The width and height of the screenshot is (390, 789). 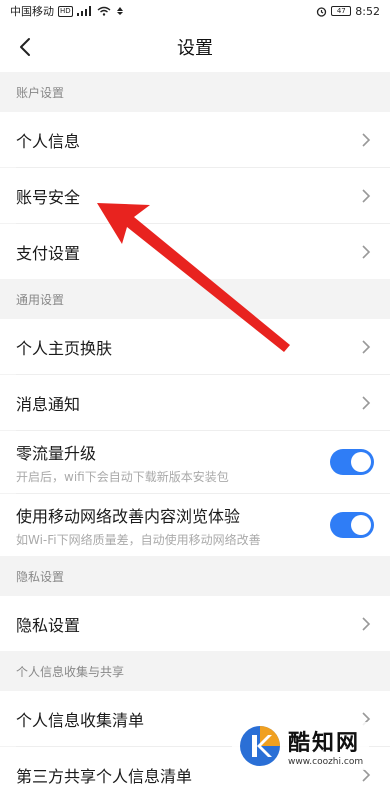 What do you see at coordinates (56, 453) in the screenshot?
I see `row-label: 零流量升级` at bounding box center [56, 453].